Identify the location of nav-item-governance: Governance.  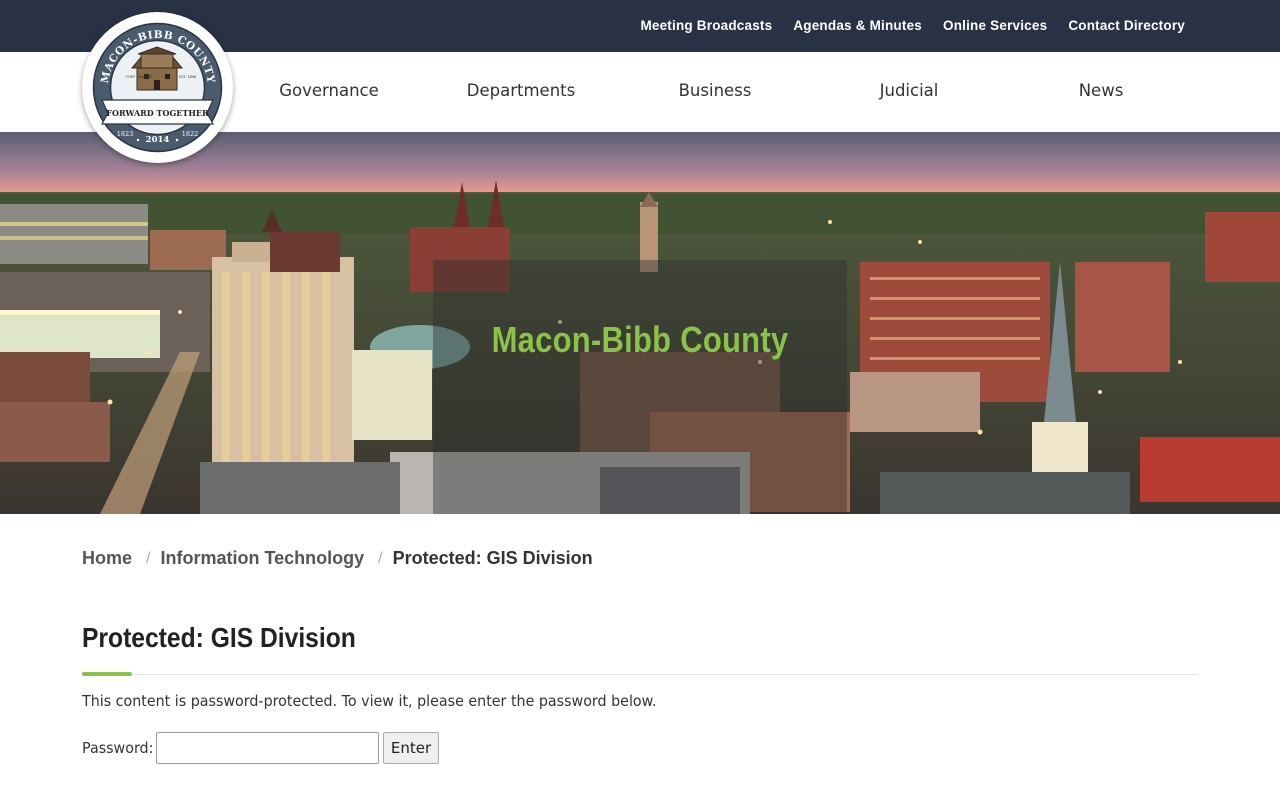
(329, 90).